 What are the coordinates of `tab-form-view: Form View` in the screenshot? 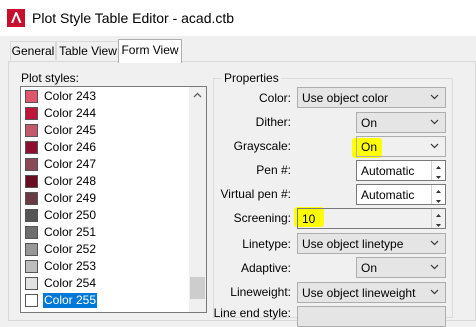 It's located at (150, 51).